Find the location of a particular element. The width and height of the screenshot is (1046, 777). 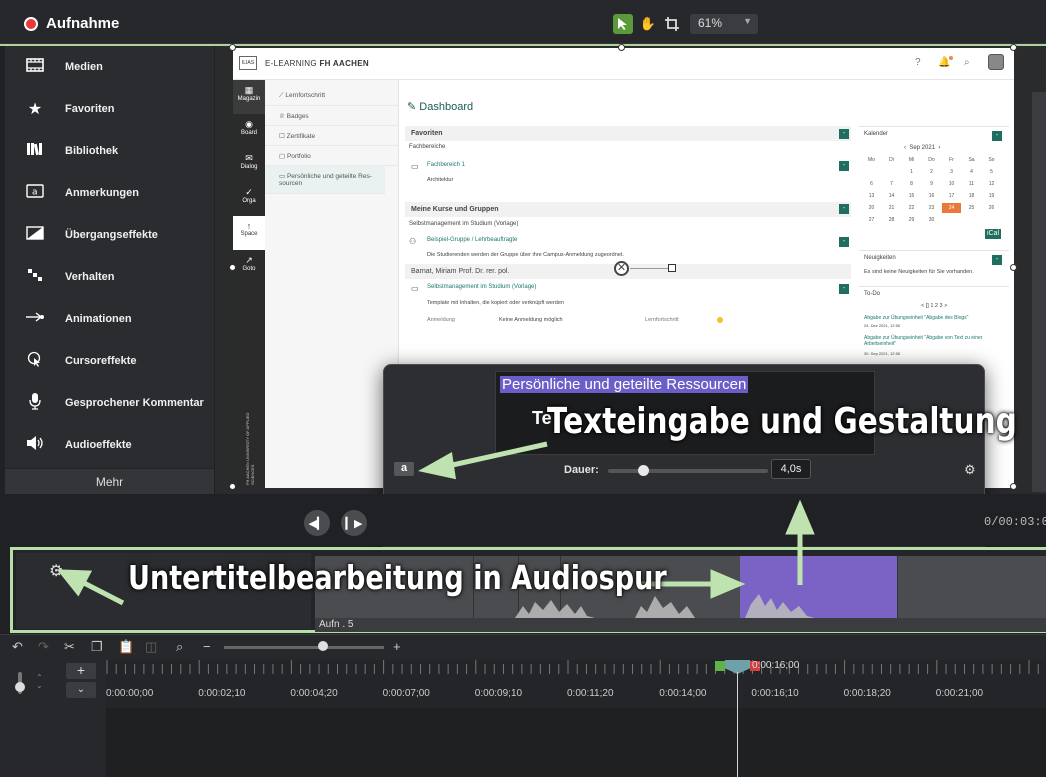

ruler-label: 0:00:00;00 is located at coordinates (130, 693).